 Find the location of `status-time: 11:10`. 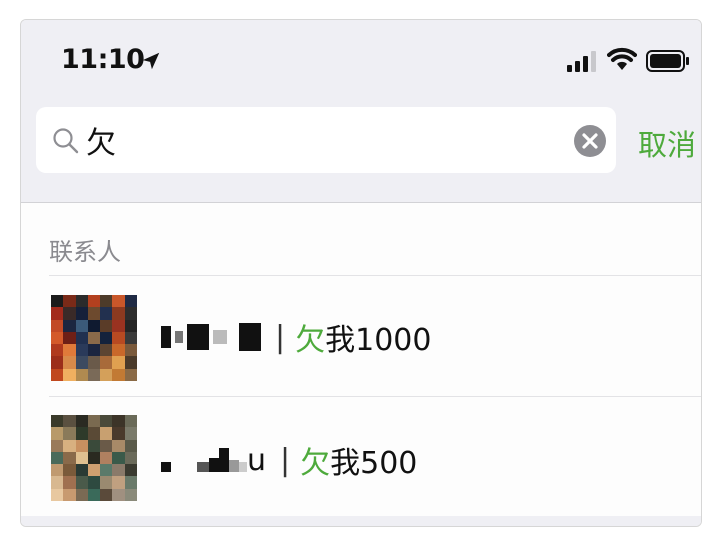

status-time: 11:10 is located at coordinates (103, 59).